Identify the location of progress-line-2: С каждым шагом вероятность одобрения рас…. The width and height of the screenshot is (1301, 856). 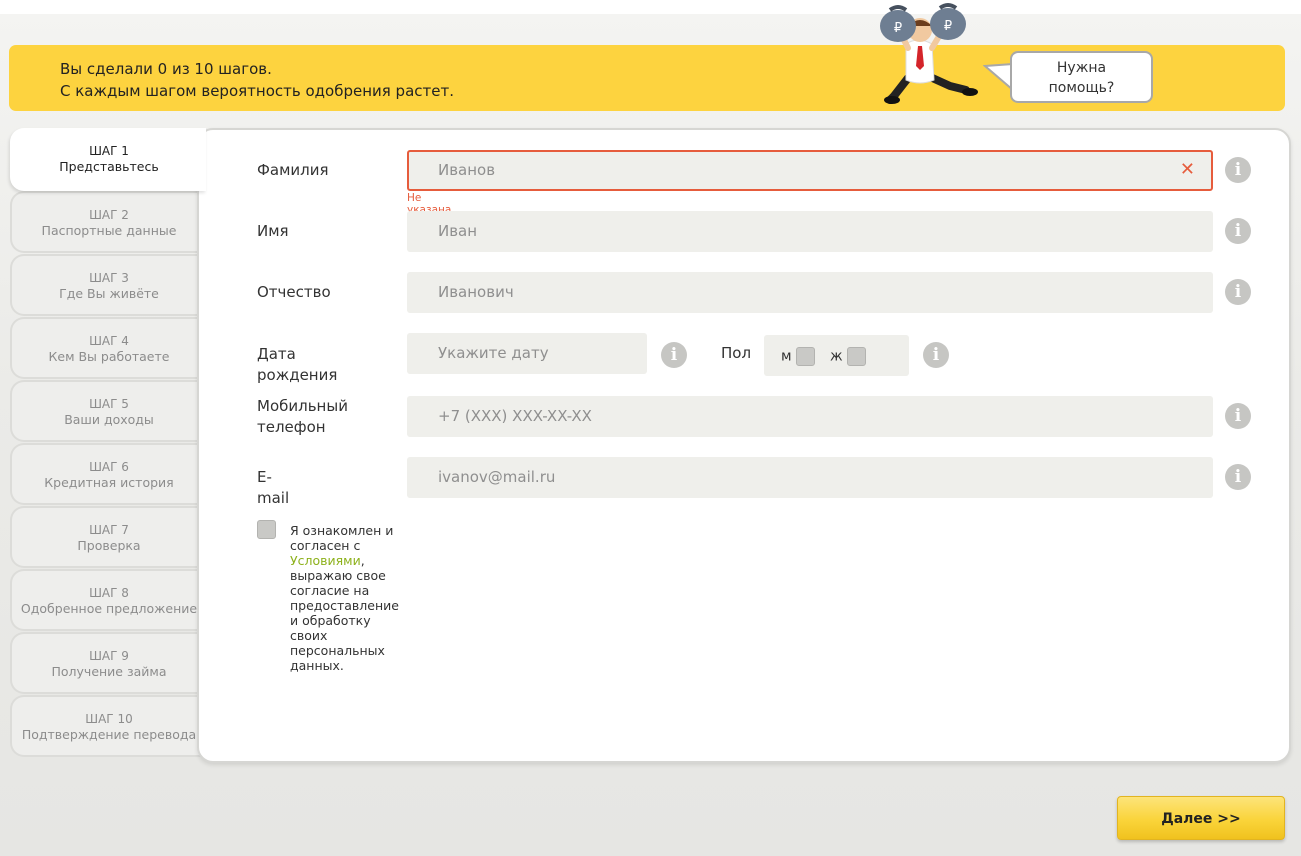
(257, 91).